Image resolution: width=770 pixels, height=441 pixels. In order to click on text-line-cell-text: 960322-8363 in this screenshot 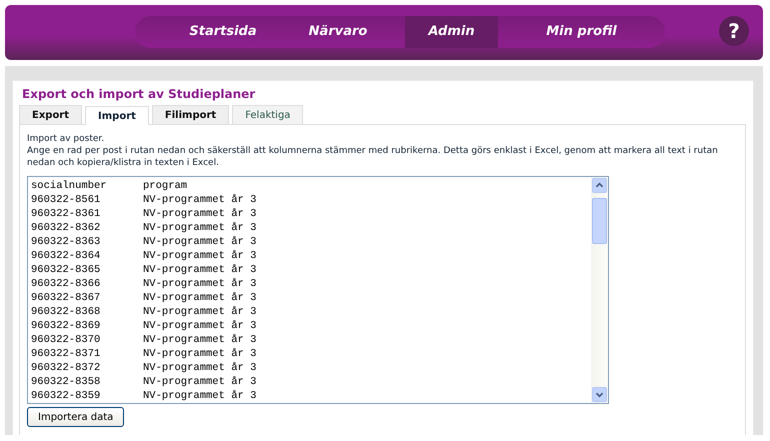, I will do `click(66, 242)`.